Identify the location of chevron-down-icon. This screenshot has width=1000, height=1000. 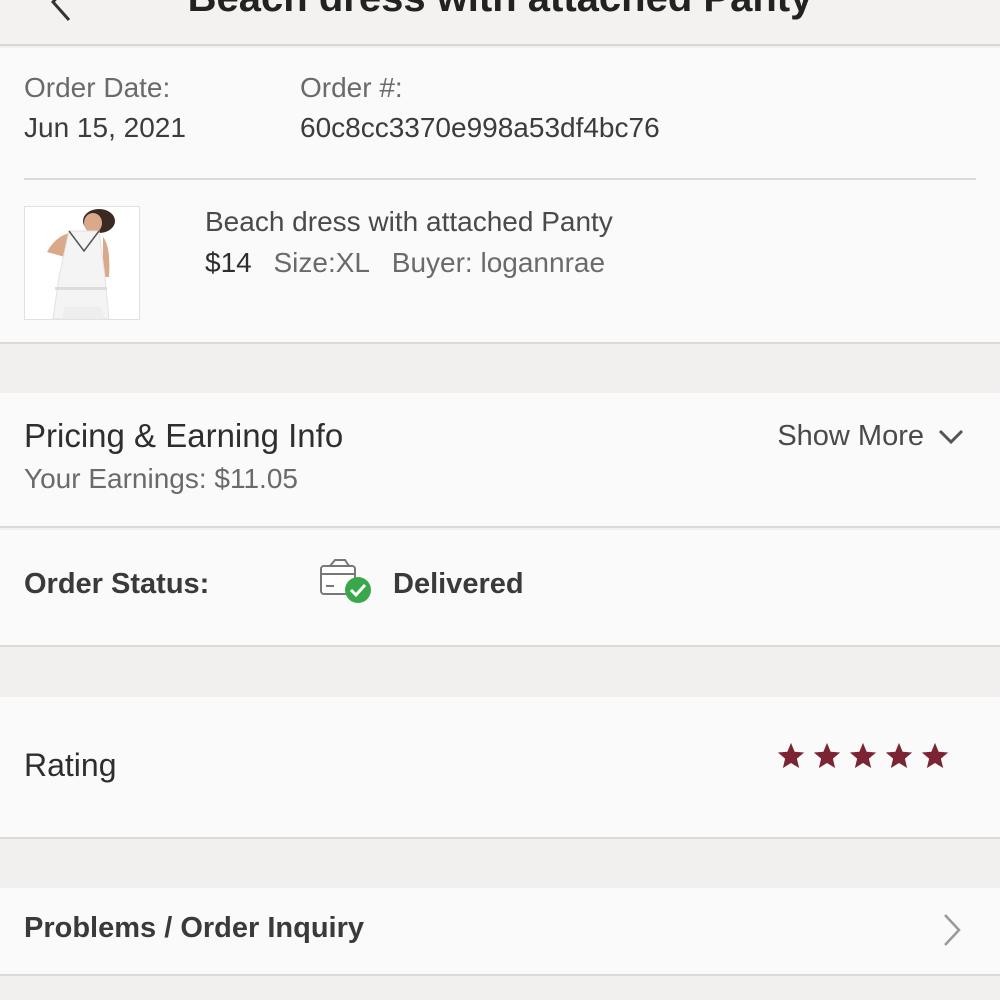
(951, 436).